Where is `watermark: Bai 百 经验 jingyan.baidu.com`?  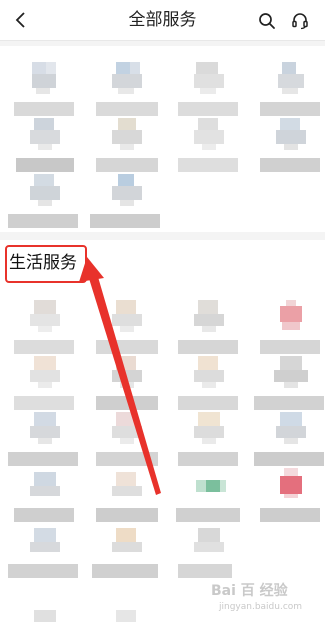 watermark: Bai 百 经验 jingyan.baidu.com is located at coordinates (264, 599).